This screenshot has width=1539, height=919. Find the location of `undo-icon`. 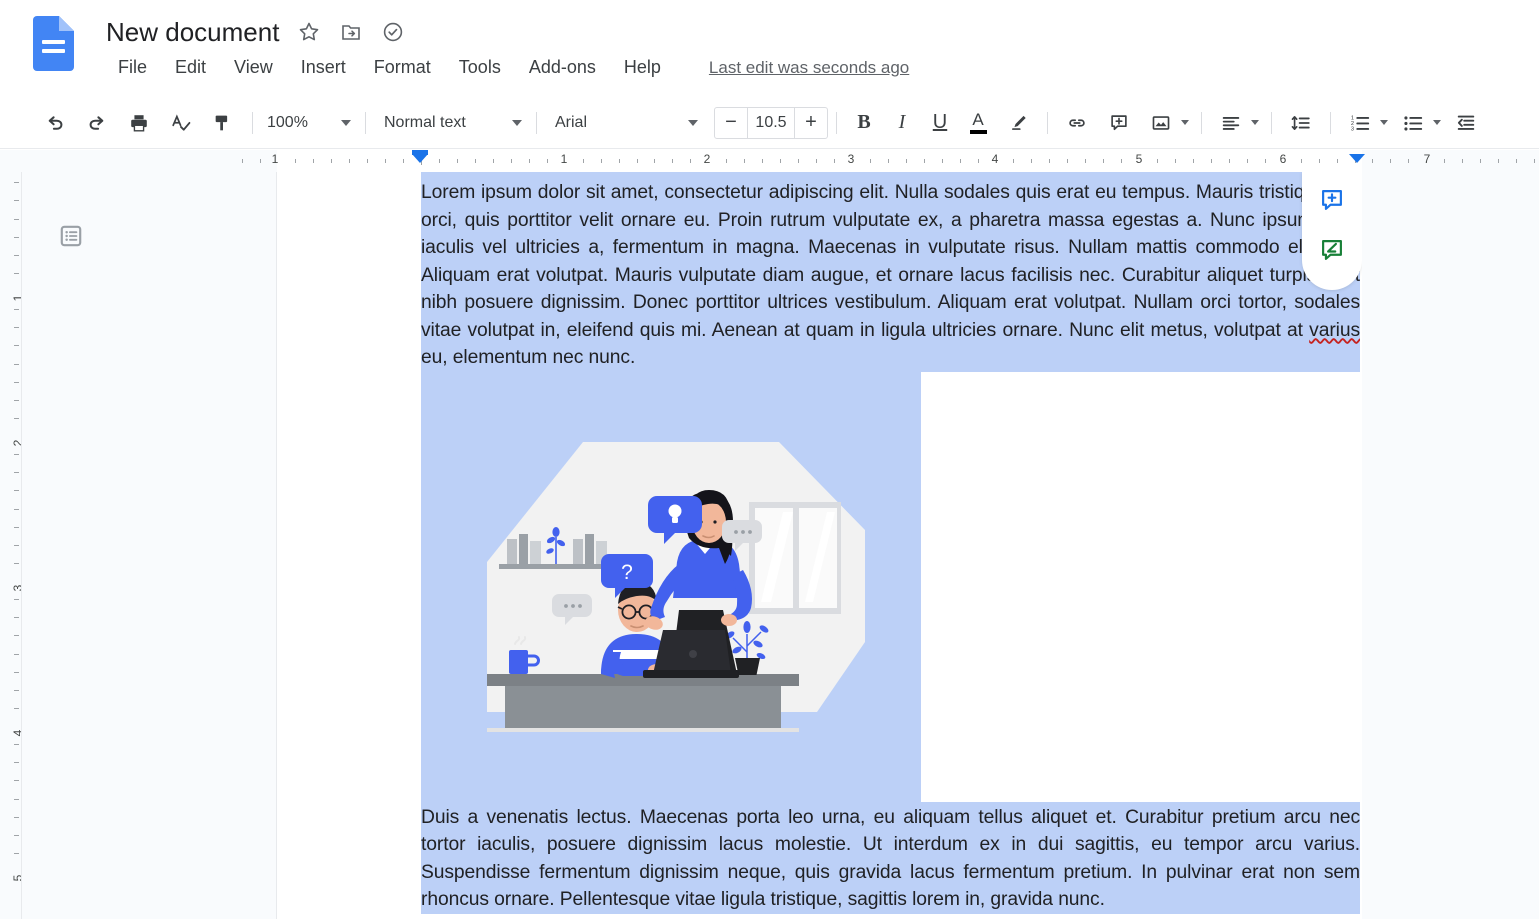

undo-icon is located at coordinates (55, 123).